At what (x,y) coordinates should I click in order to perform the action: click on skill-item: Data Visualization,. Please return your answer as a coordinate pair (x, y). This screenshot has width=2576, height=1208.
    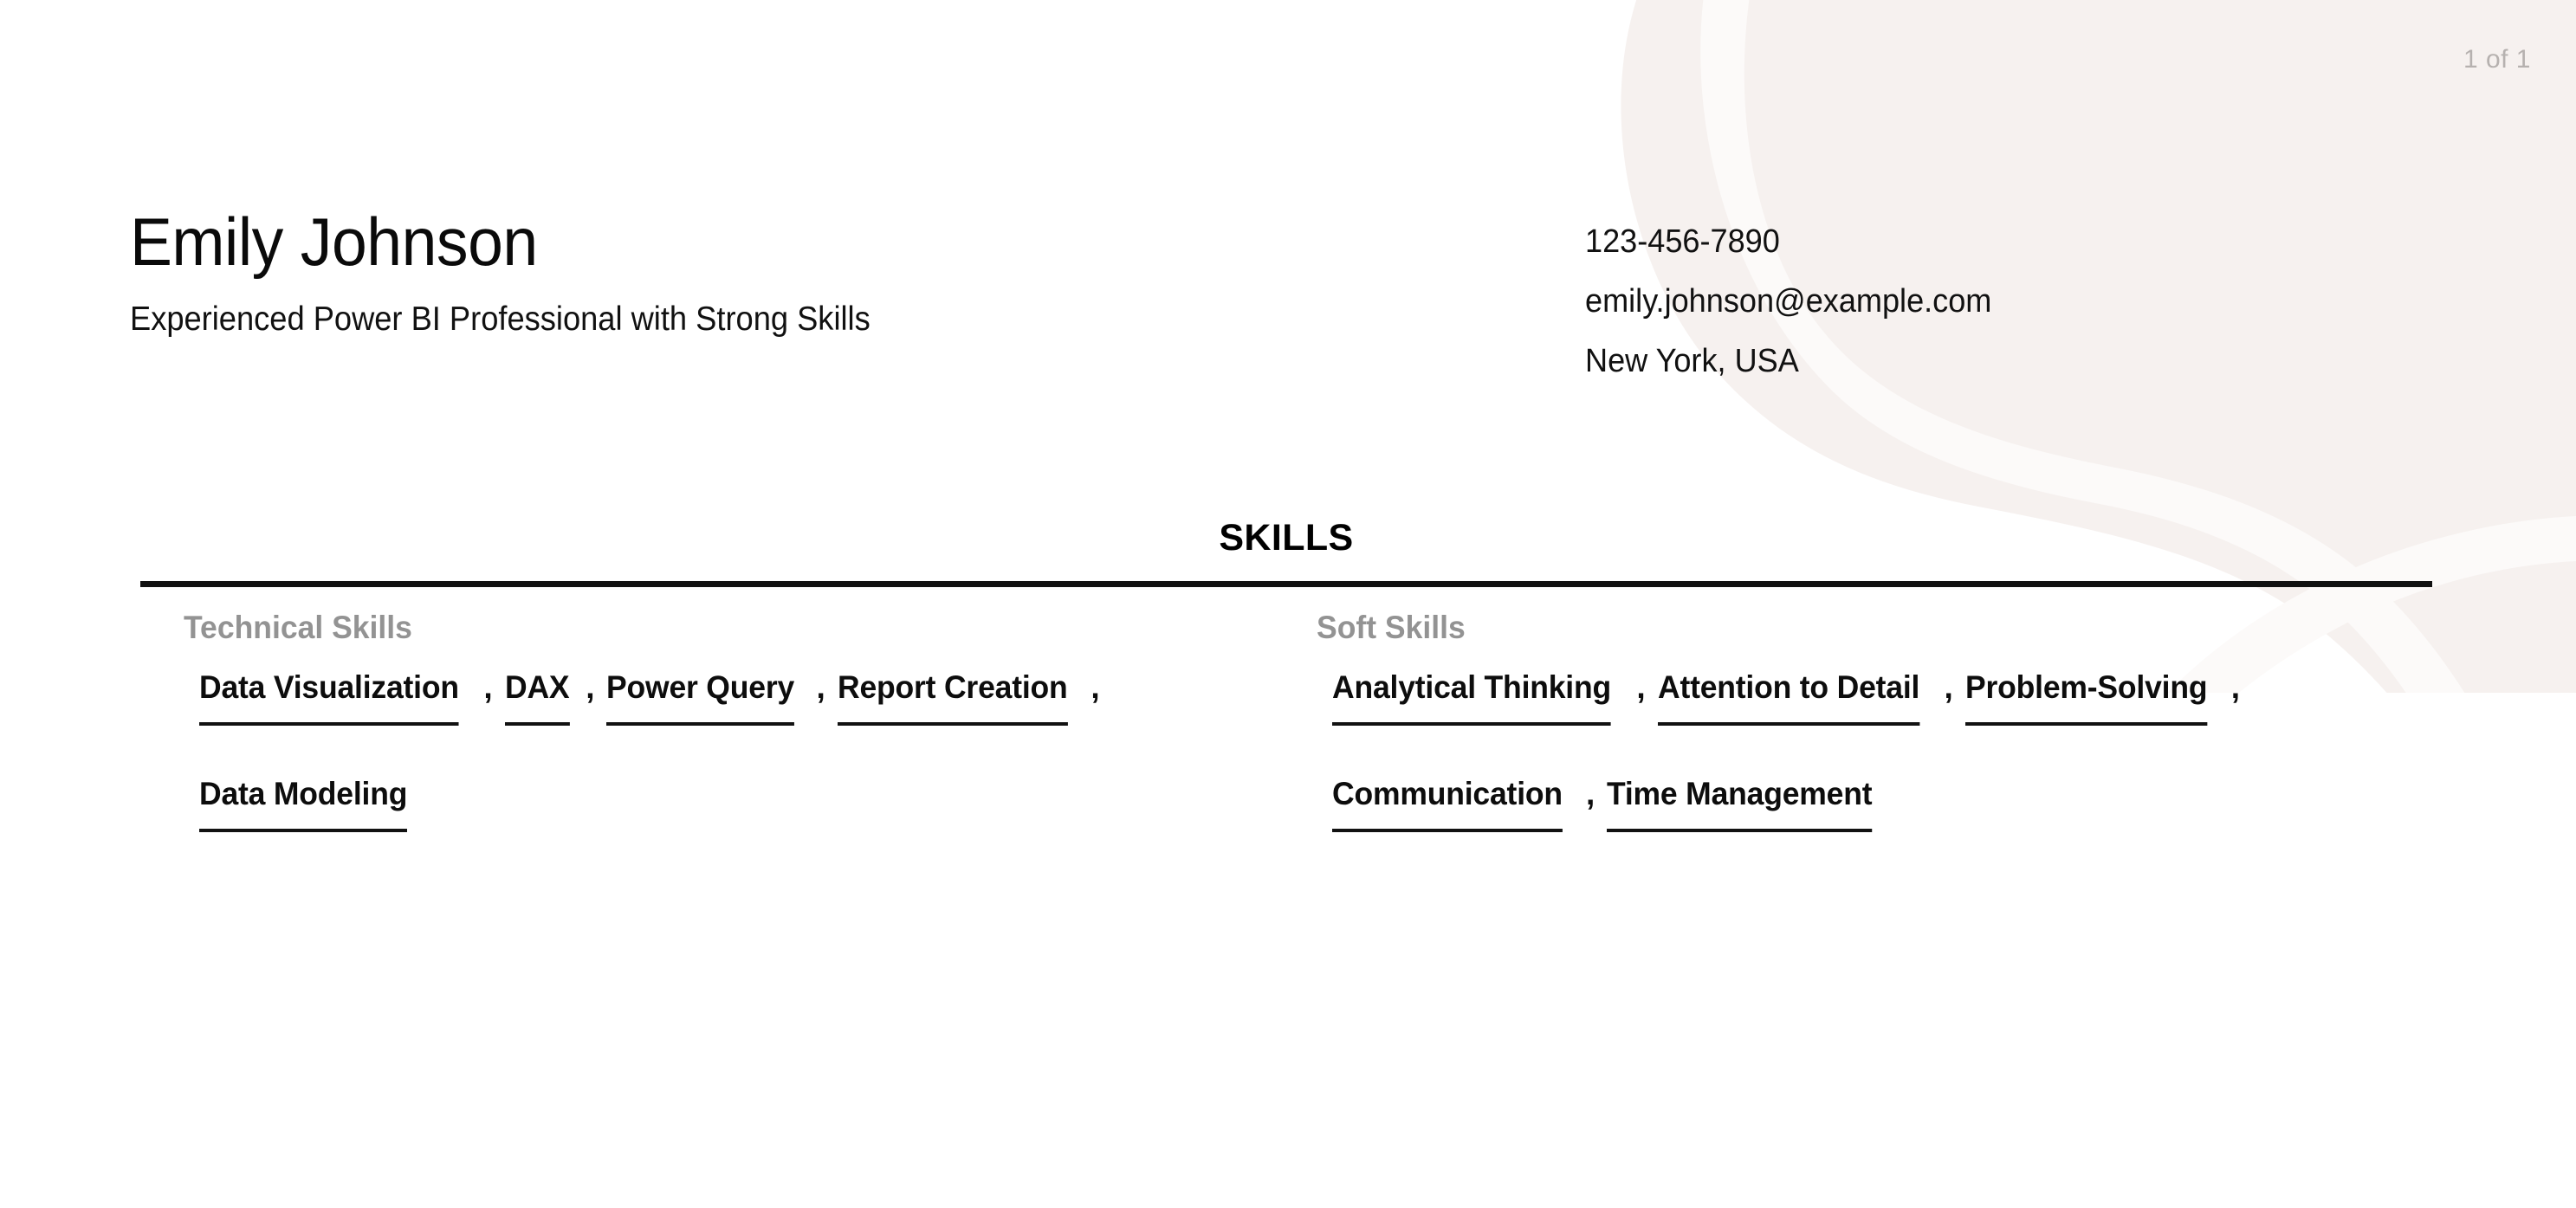
    Looking at the image, I should click on (346, 711).